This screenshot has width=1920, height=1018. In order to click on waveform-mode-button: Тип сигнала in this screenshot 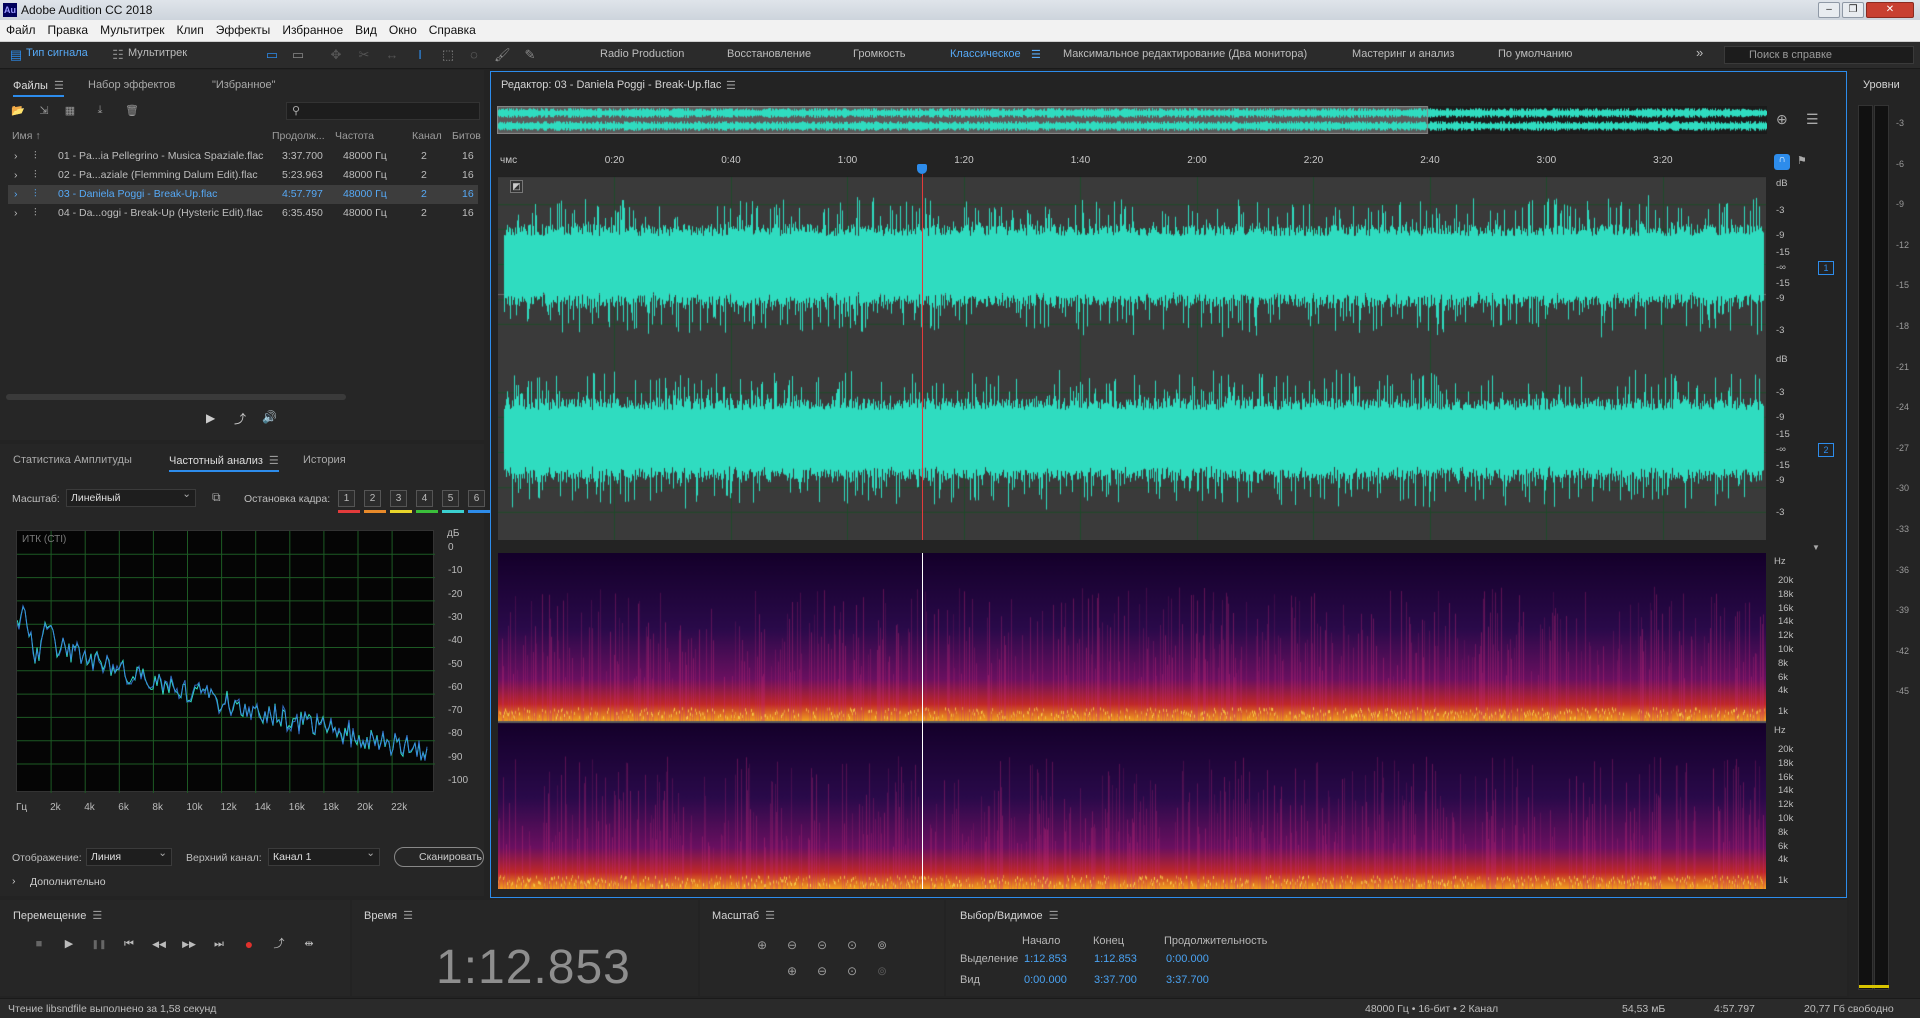, I will do `click(57, 53)`.